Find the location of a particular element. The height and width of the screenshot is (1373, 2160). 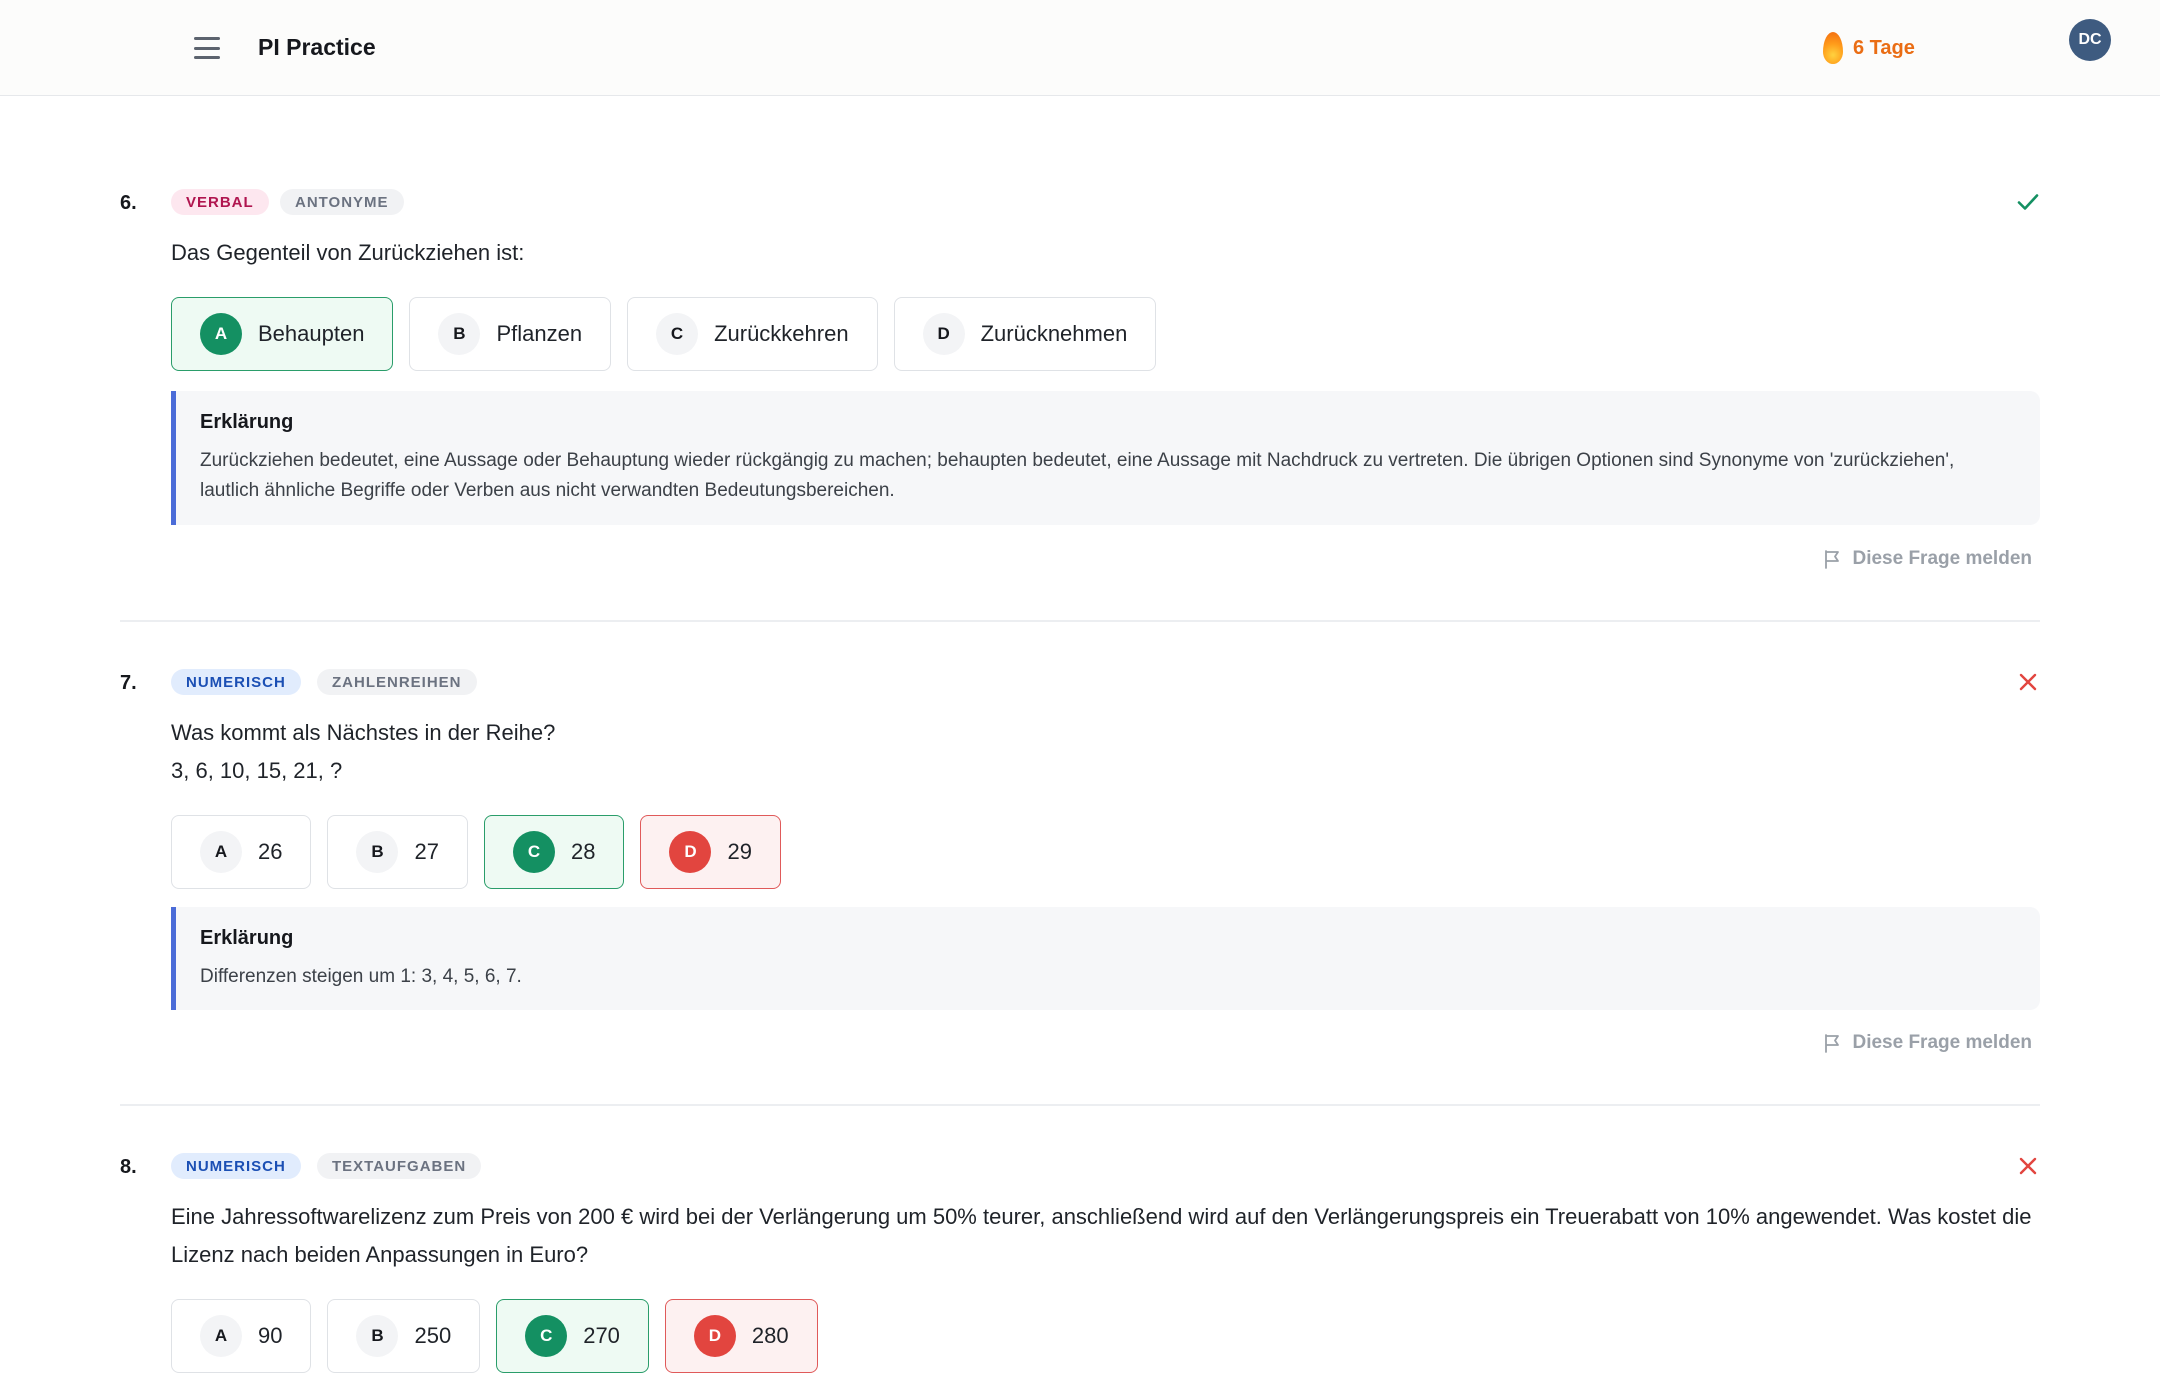

answer-option-b: B 250 is located at coordinates (404, 1336).